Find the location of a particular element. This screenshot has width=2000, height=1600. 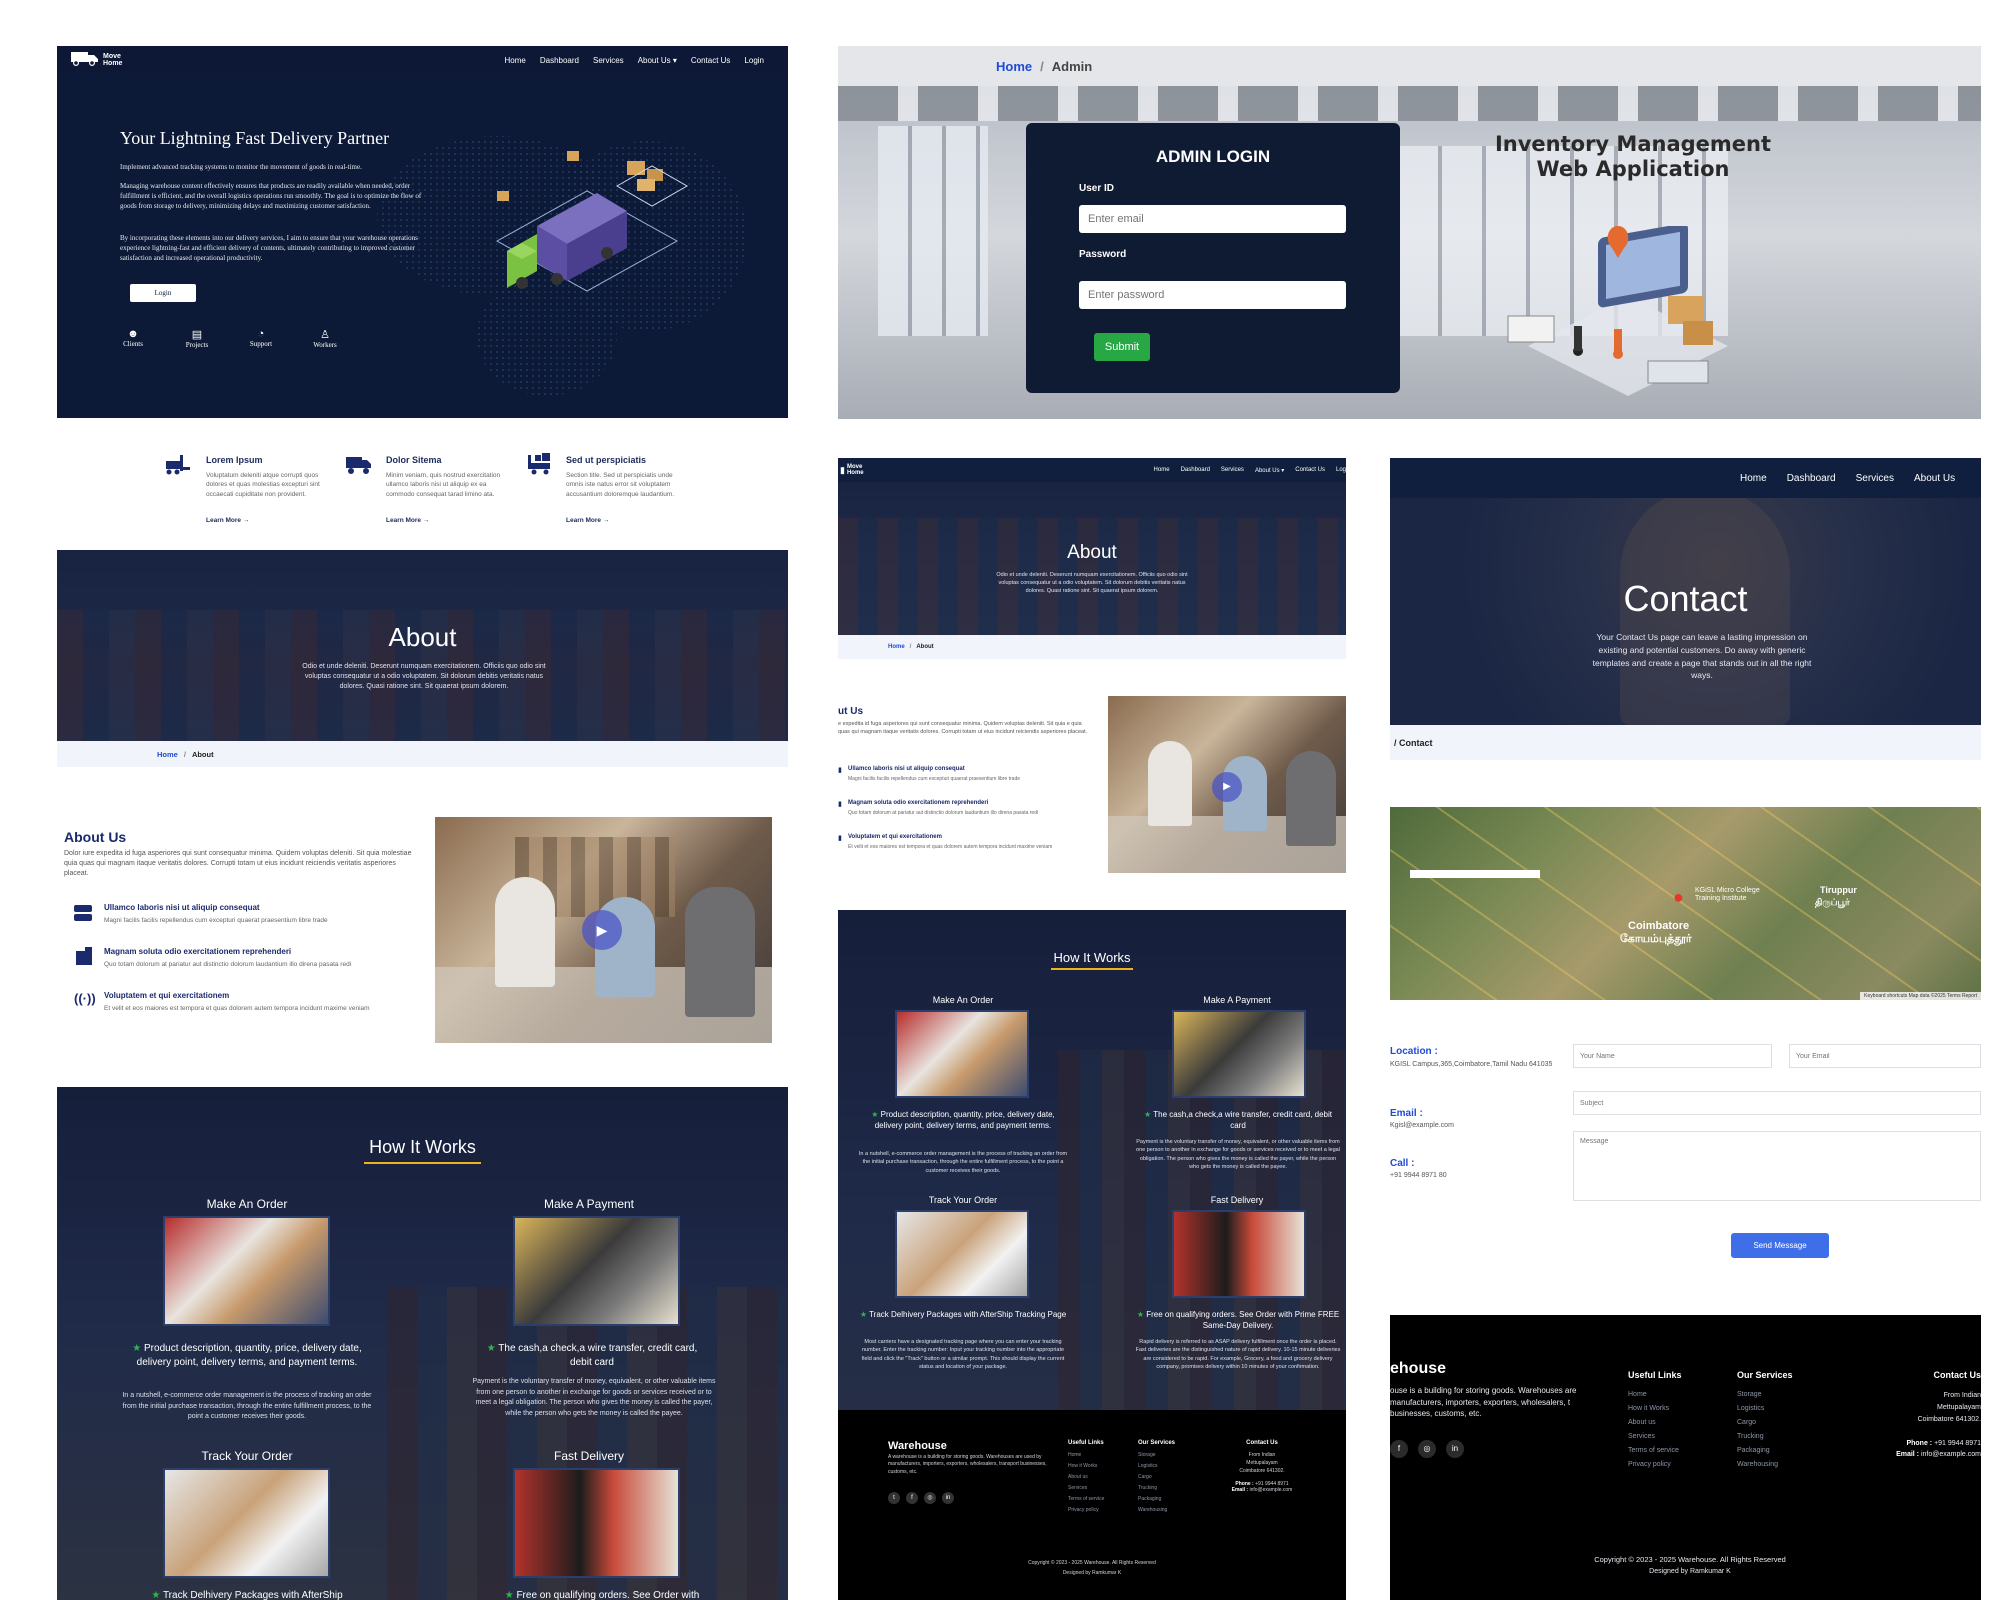

nav-login: Log is located at coordinates (1341, 470).